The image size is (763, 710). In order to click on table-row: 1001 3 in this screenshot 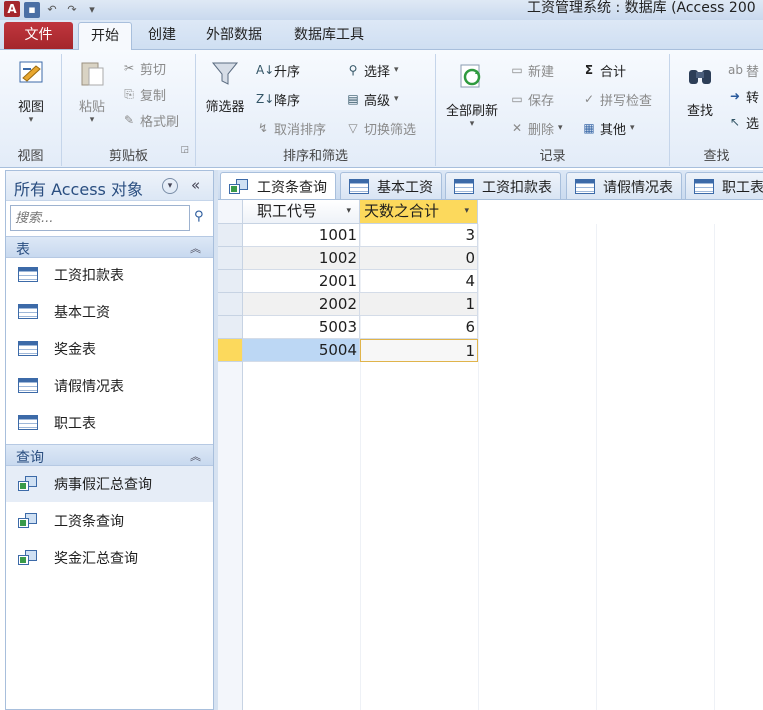, I will do `click(348, 235)`.